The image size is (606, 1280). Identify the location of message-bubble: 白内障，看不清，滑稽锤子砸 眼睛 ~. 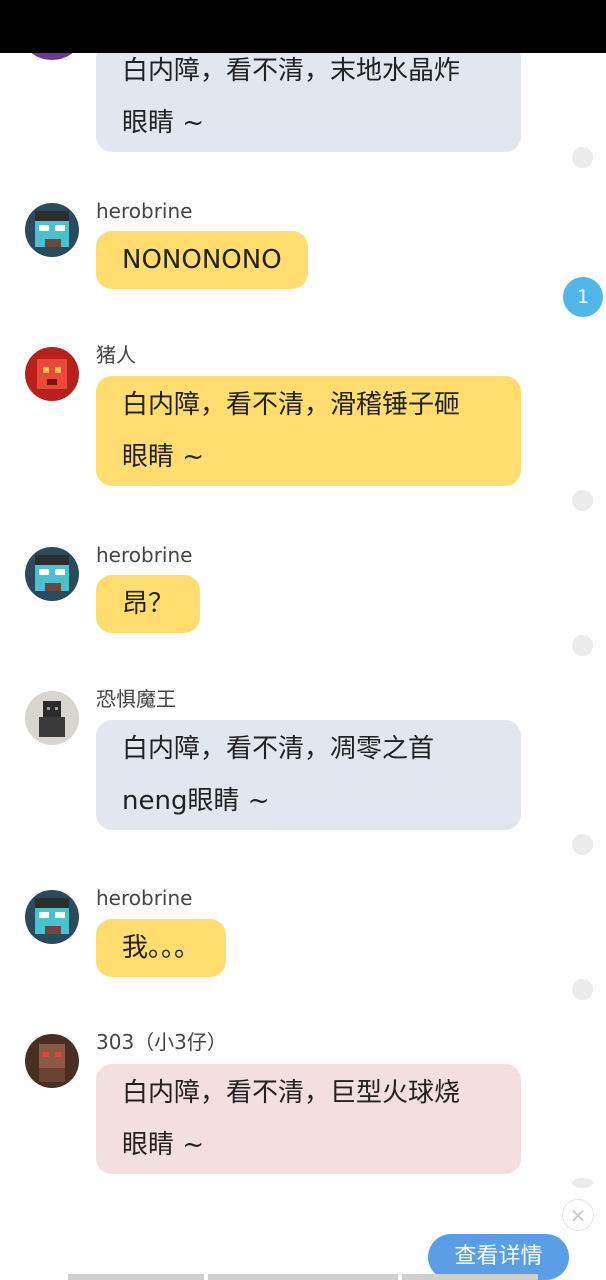
(308, 431).